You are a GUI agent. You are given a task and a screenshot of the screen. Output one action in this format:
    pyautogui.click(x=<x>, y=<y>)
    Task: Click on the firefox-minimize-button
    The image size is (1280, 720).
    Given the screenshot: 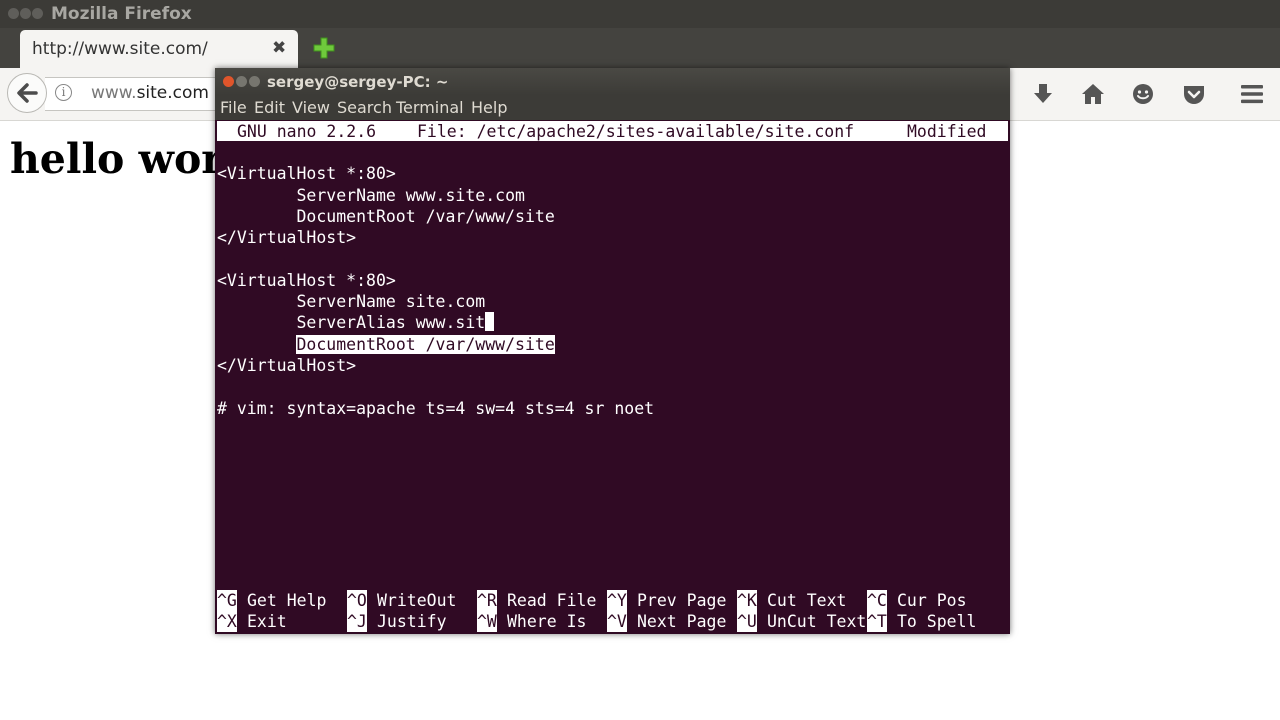 What is the action you would take?
    pyautogui.click(x=25, y=13)
    